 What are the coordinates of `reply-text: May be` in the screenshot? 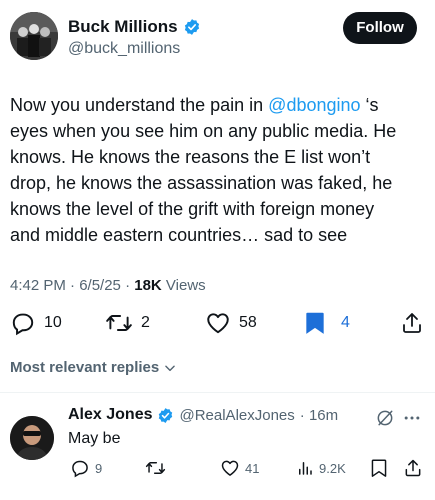 It's located at (94, 438).